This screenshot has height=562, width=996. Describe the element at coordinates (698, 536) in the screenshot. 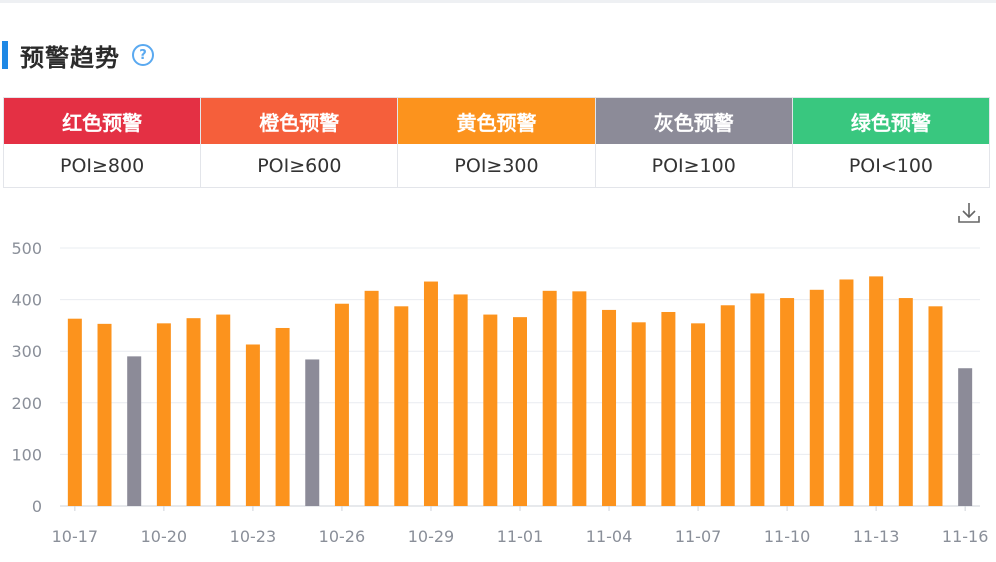

I see `x-tick-label: 11-07` at that location.